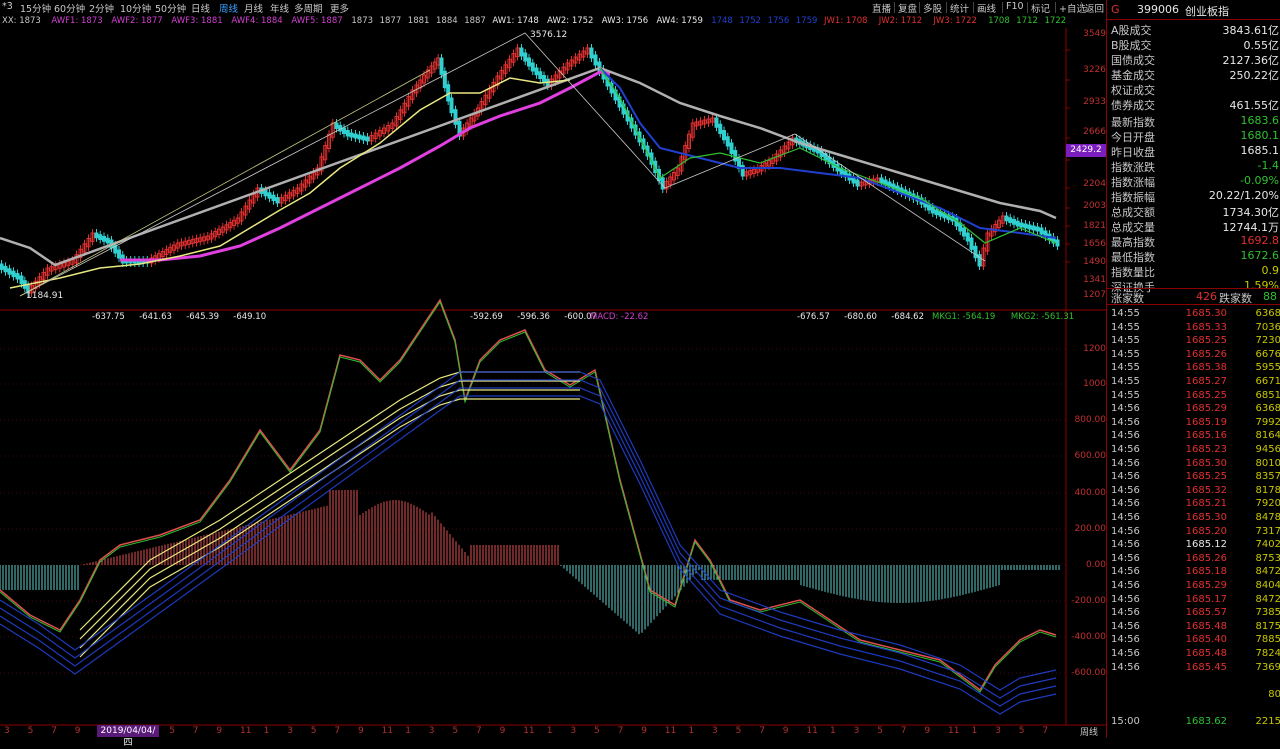  What do you see at coordinates (1260, 240) in the screenshot?
I see `stat-value: 1692.8` at bounding box center [1260, 240].